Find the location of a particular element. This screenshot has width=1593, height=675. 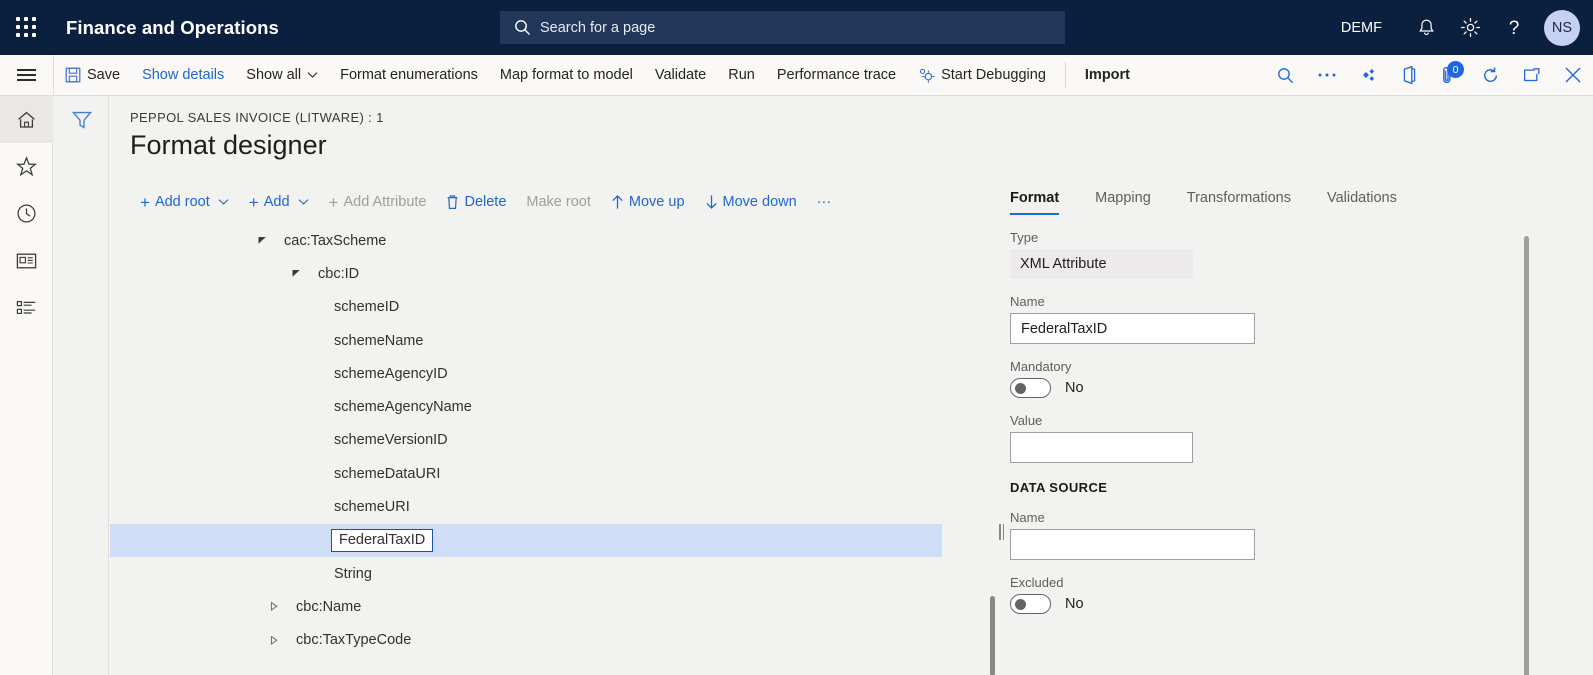

tab-mapping: Mapping is located at coordinates (1123, 202).